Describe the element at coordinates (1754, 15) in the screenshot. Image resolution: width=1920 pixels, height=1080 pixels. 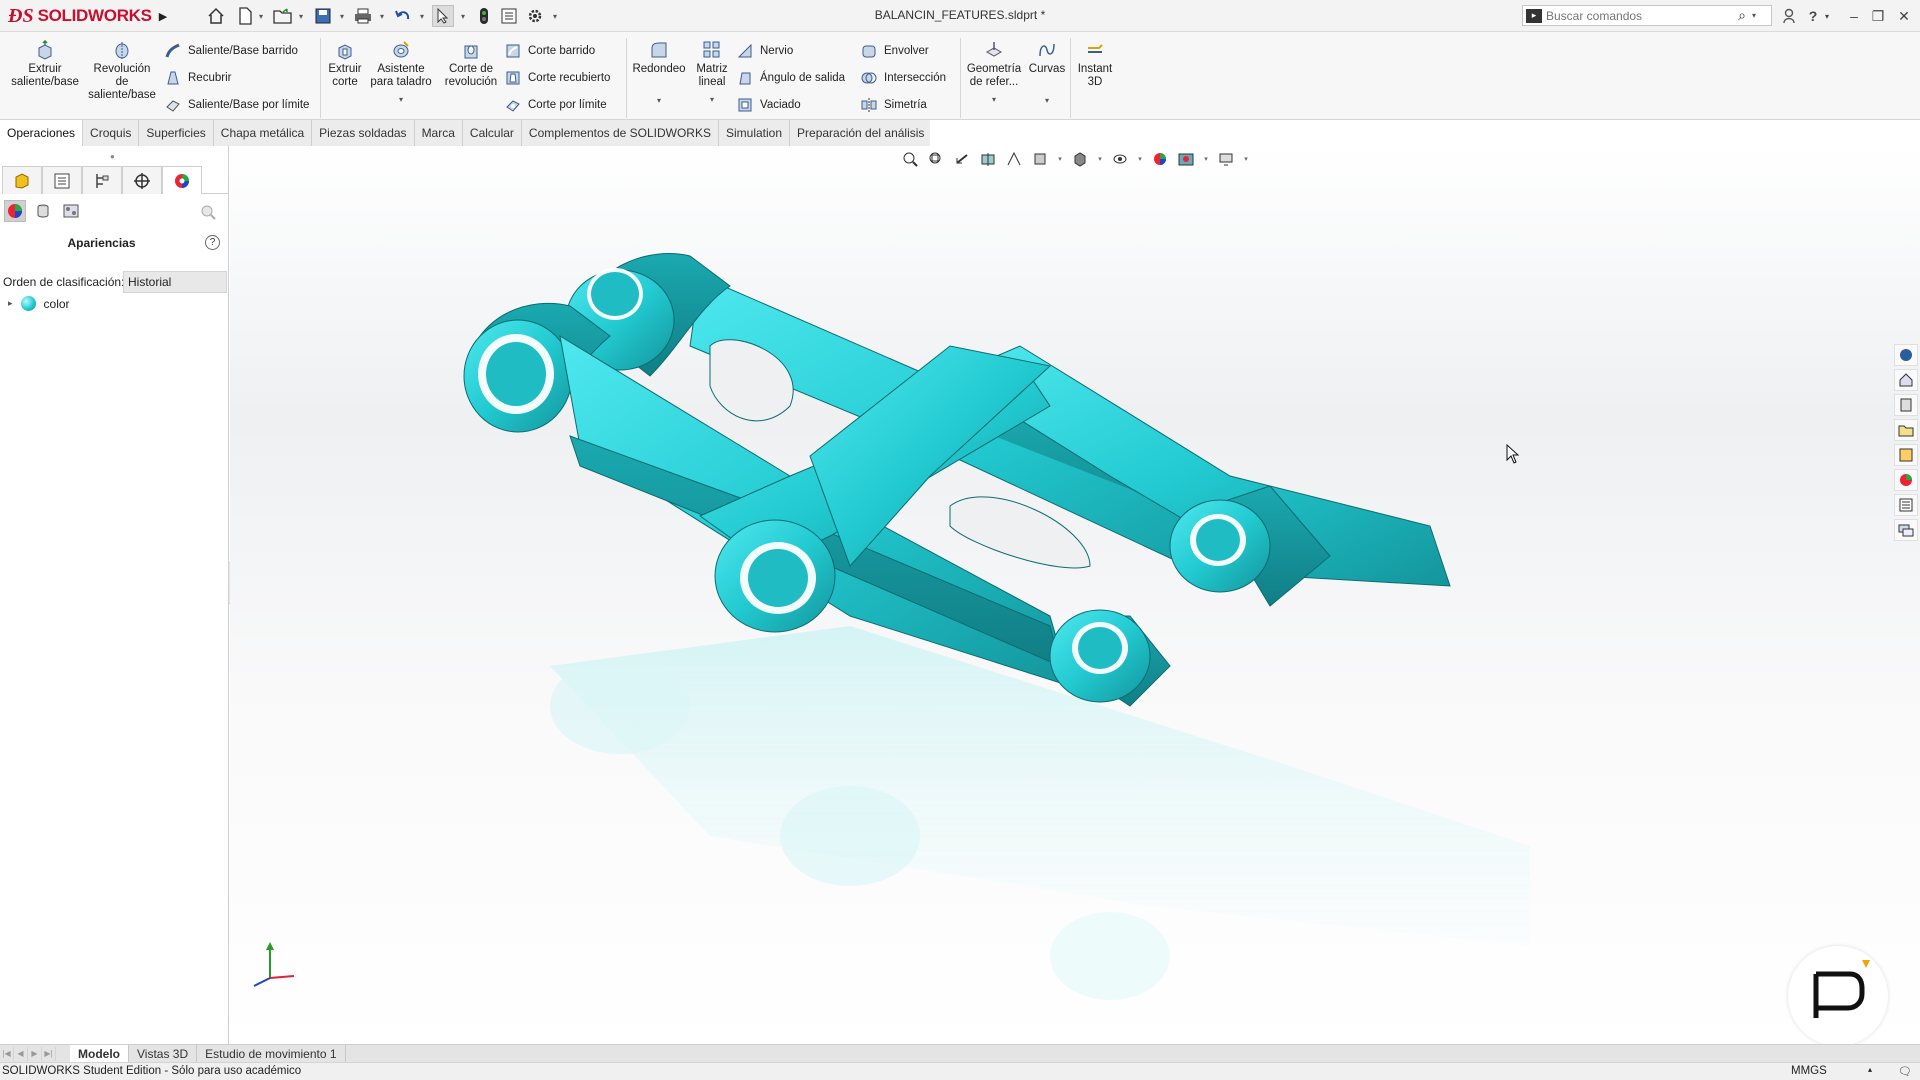
I see `search-dropdown-icon: ▾` at that location.